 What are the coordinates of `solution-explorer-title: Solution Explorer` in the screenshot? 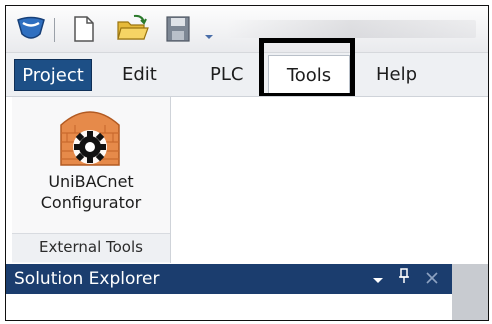 It's located at (87, 279).